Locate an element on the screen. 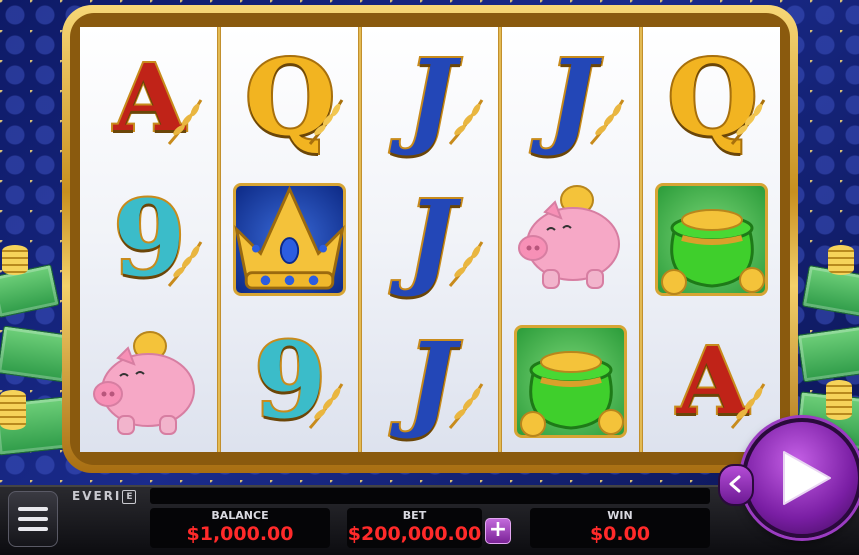 The height and width of the screenshot is (555, 859). balance-label: BALANCE is located at coordinates (240, 515).